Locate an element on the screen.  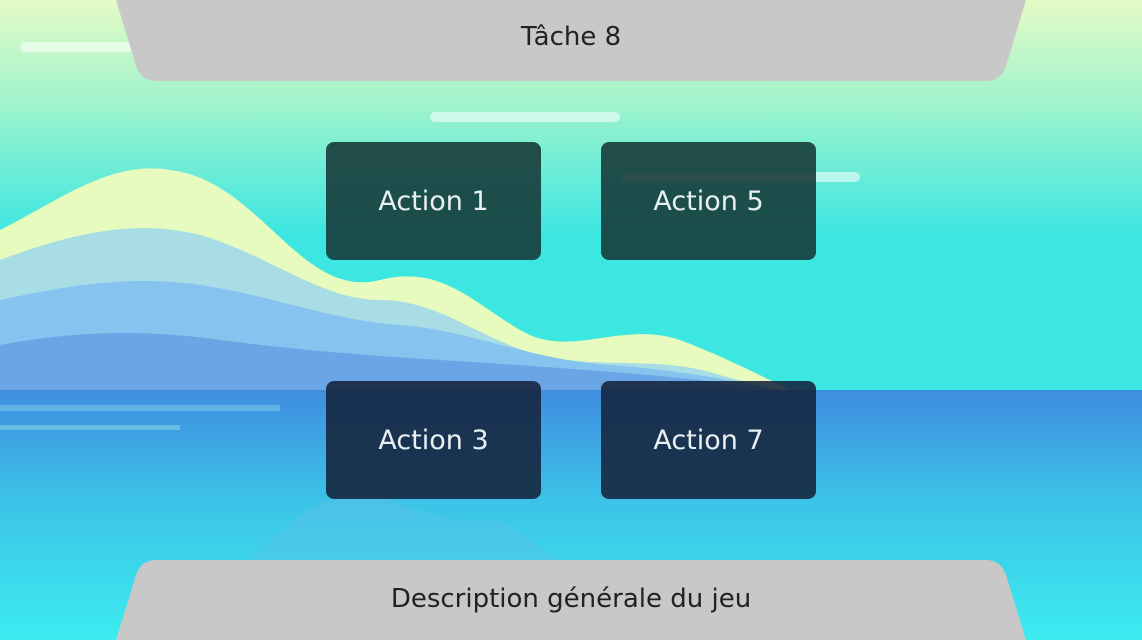
action-button-1: Action 1 is located at coordinates (433, 201).